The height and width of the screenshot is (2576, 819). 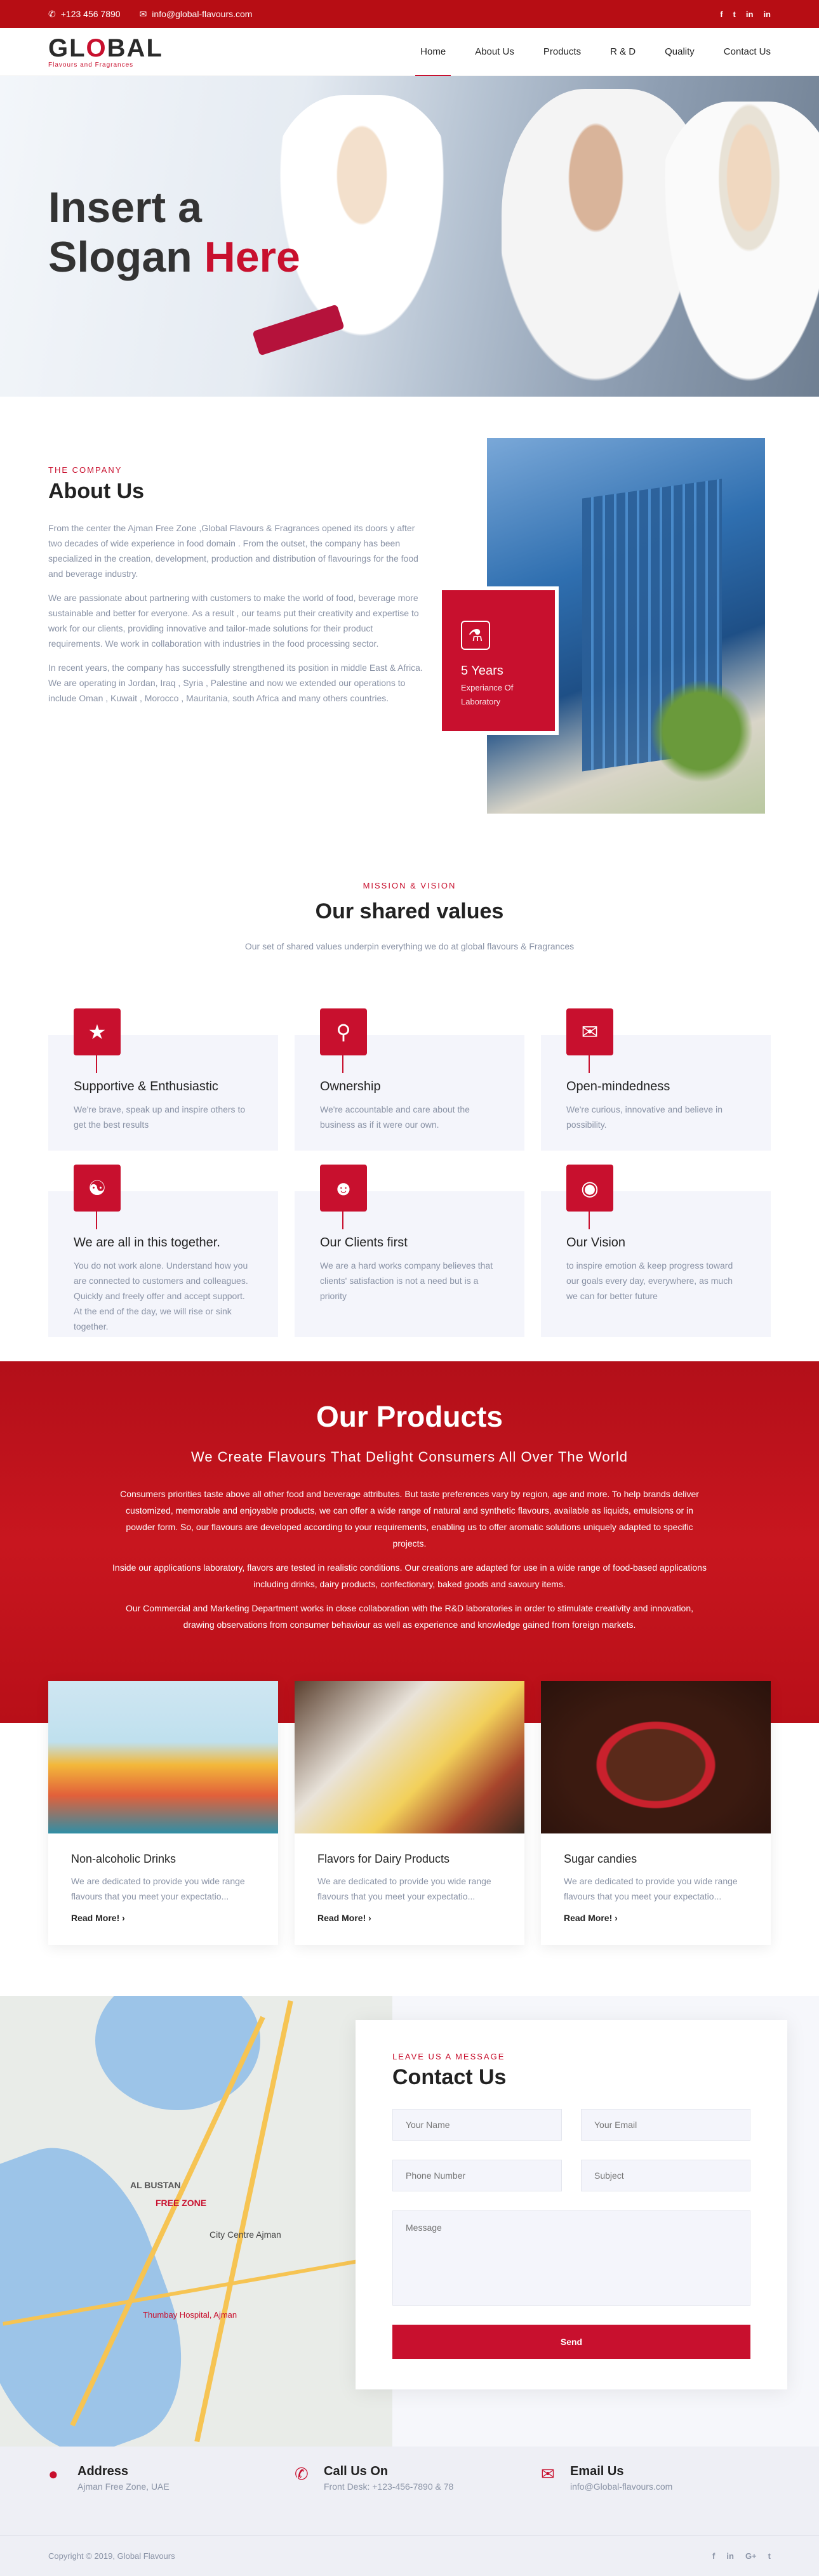 I want to click on contact-form: LEAVE US A MESSAGE Contact Us Send, so click(x=571, y=2204).